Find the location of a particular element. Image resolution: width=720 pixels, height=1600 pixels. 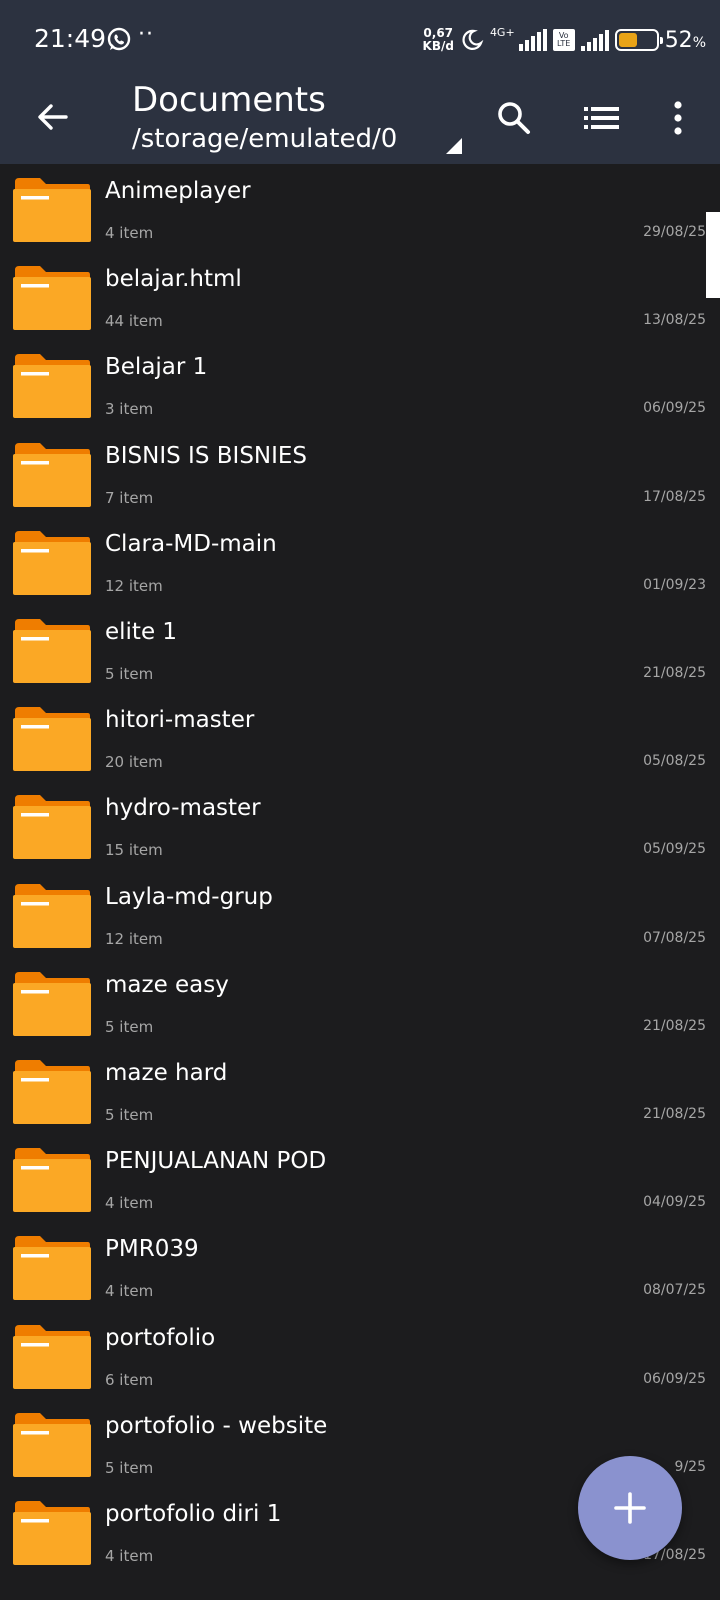

folder-name: portofolio - website is located at coordinates (216, 1425).